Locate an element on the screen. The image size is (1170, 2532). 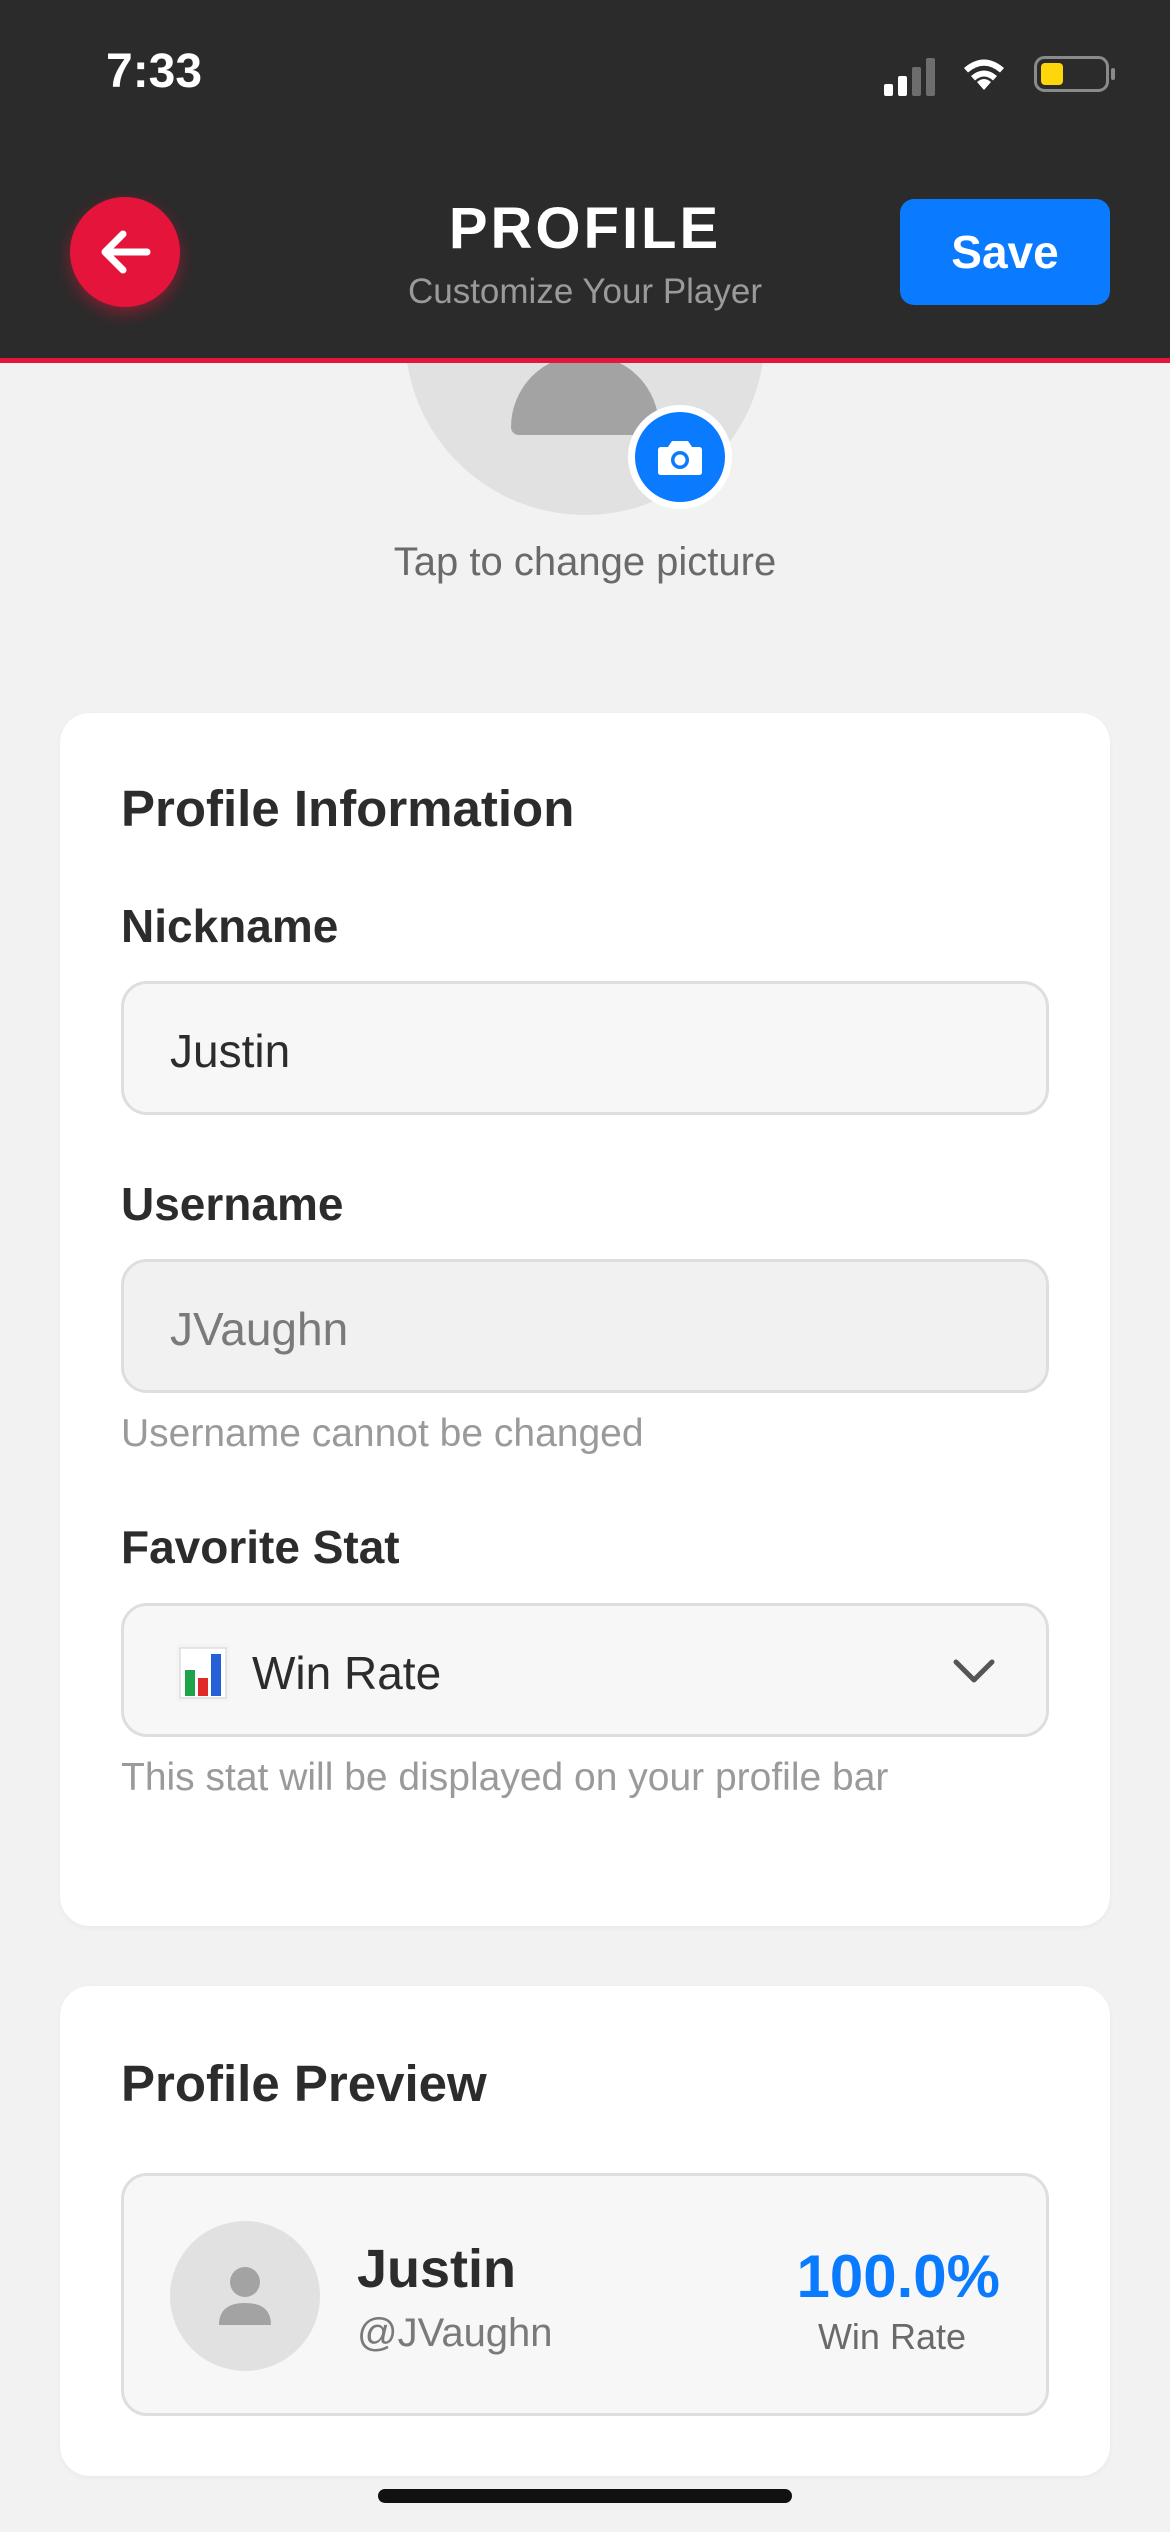
username-label: Username is located at coordinates (232, 1204).